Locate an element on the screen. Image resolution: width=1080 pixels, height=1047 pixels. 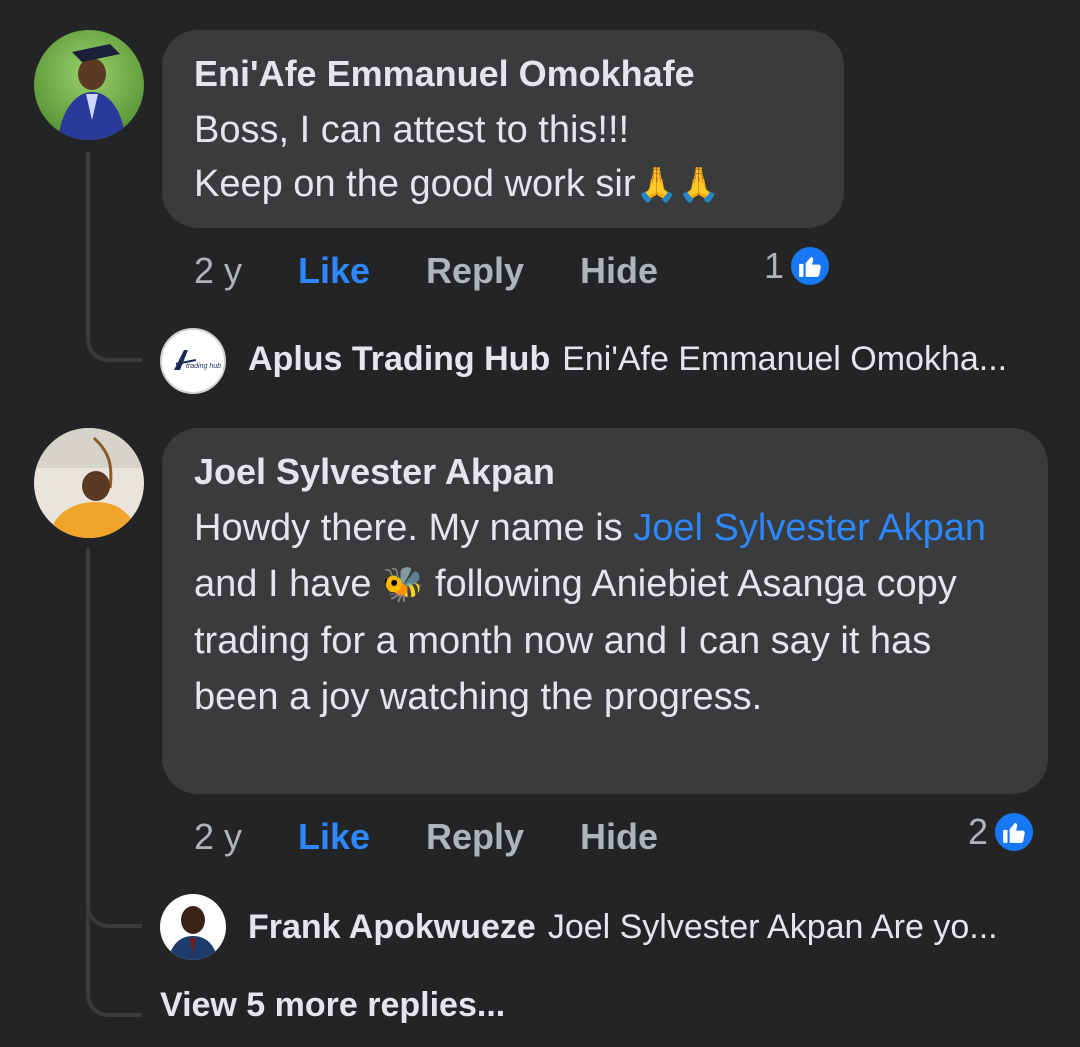
reply-author: Aplus Trading Hub is located at coordinates (399, 359).